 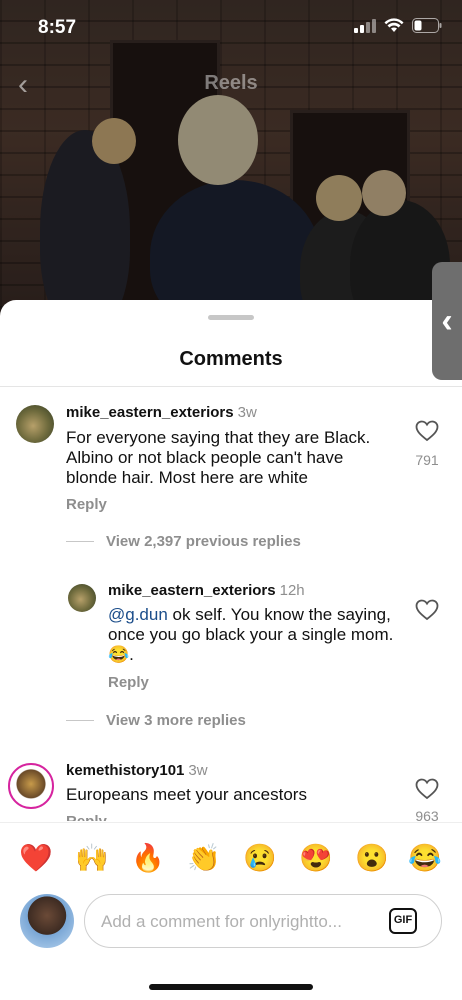 I want to click on comment-username: mike_eastern_exteriors 3w, so click(x=161, y=412).